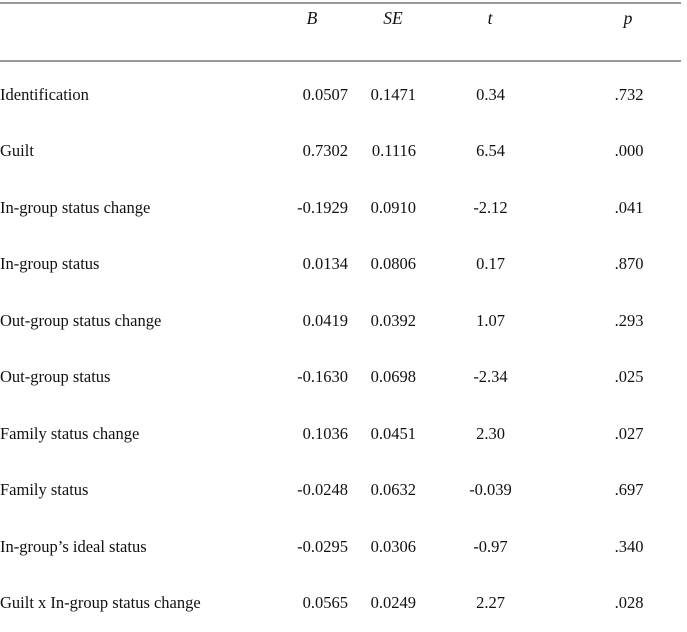  What do you see at coordinates (629, 264) in the screenshot?
I see `cell-p: .870` at bounding box center [629, 264].